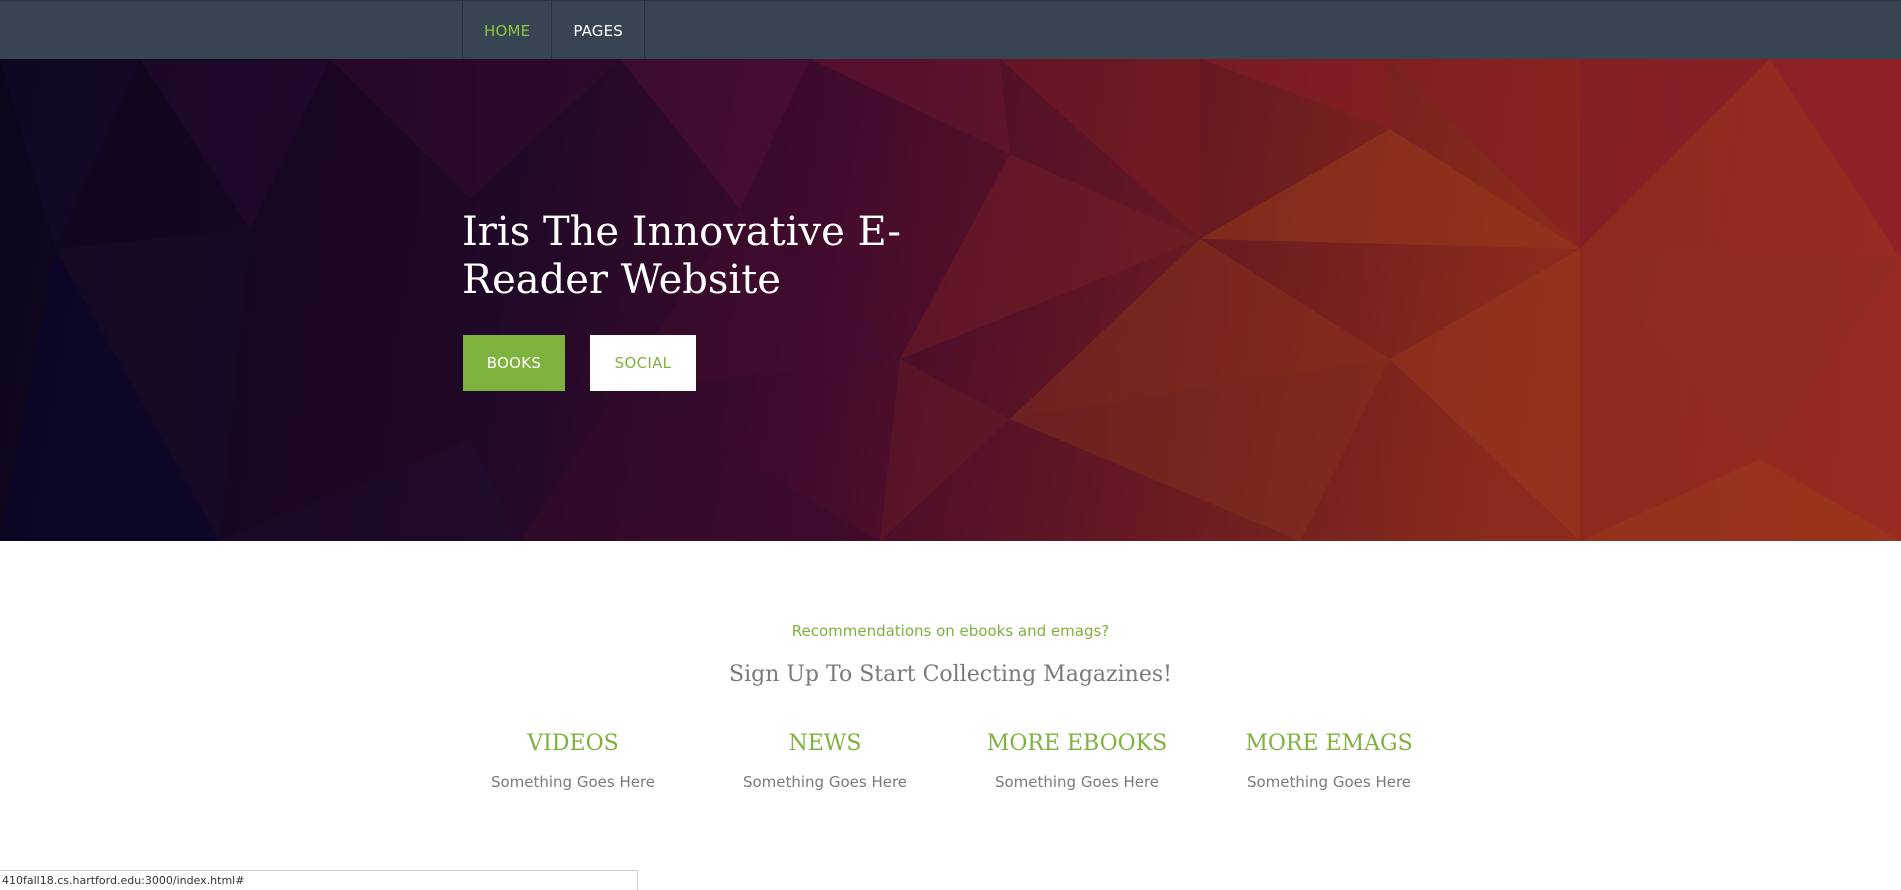  I want to click on feature-news: NEWS Something Goes Here, so click(825, 760).